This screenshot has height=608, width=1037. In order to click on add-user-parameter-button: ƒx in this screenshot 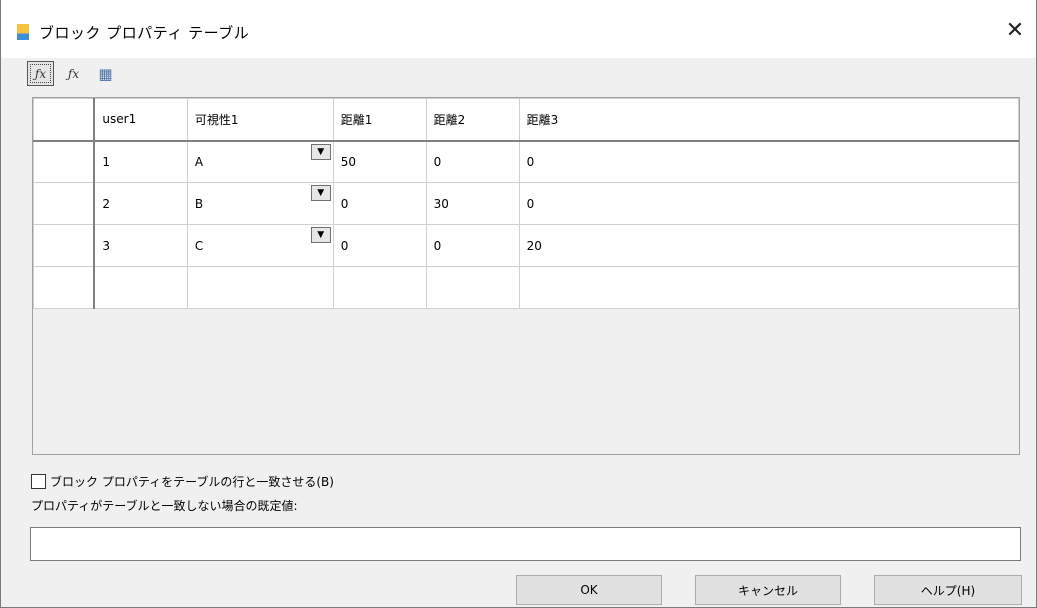, I will do `click(40, 73)`.